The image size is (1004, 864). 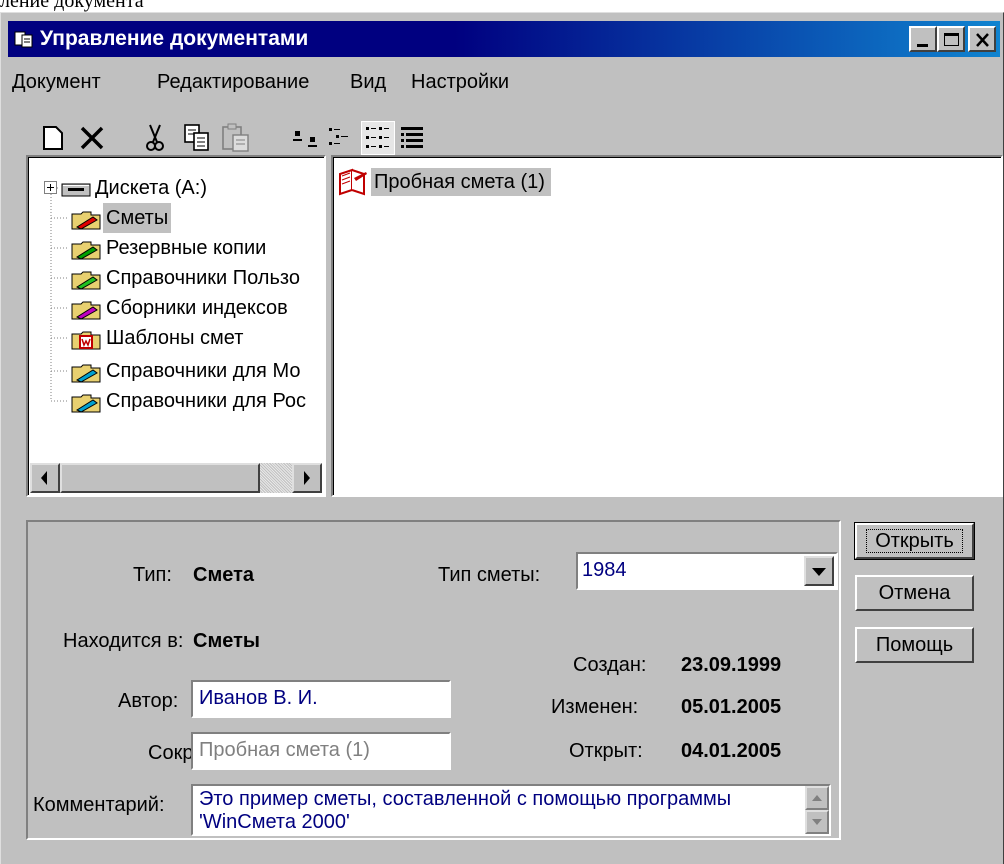 I want to click on scroll-thumb, so click(x=160, y=478).